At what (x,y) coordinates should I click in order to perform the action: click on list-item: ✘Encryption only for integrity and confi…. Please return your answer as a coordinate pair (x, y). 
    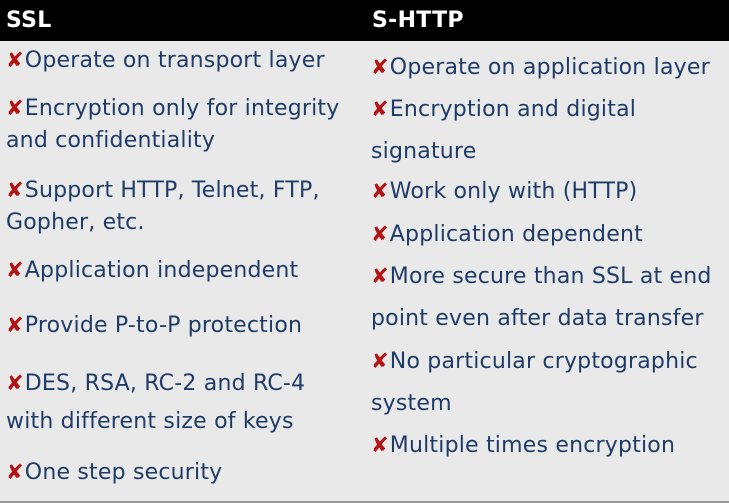
    Looking at the image, I should click on (173, 124).